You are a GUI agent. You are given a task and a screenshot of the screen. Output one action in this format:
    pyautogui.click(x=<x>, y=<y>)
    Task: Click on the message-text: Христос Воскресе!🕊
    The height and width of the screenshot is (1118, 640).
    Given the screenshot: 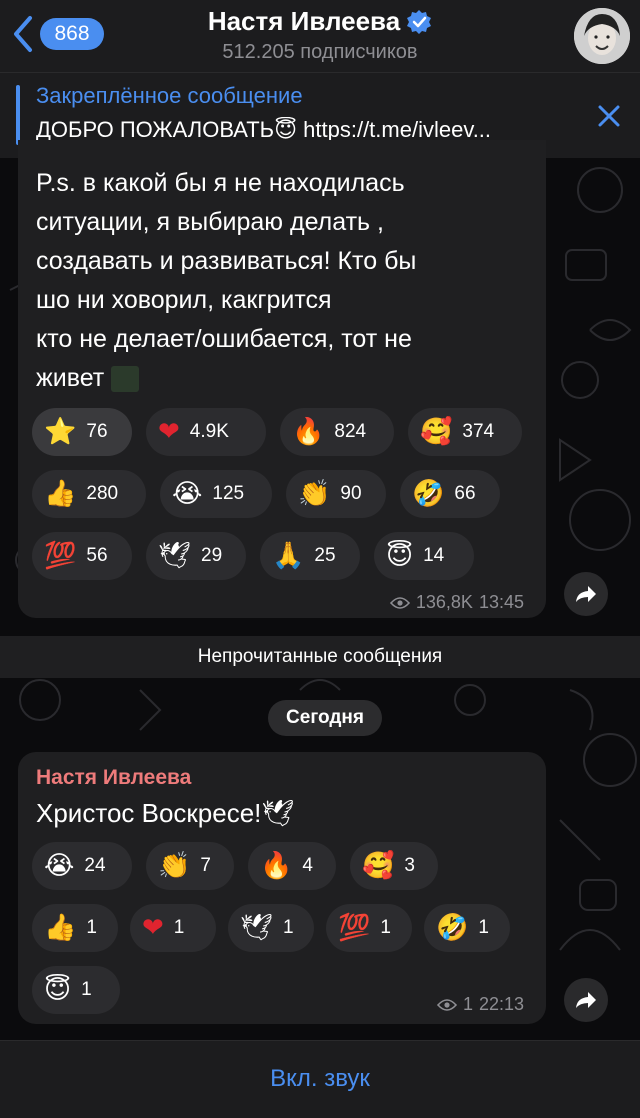 What is the action you would take?
    pyautogui.click(x=165, y=813)
    